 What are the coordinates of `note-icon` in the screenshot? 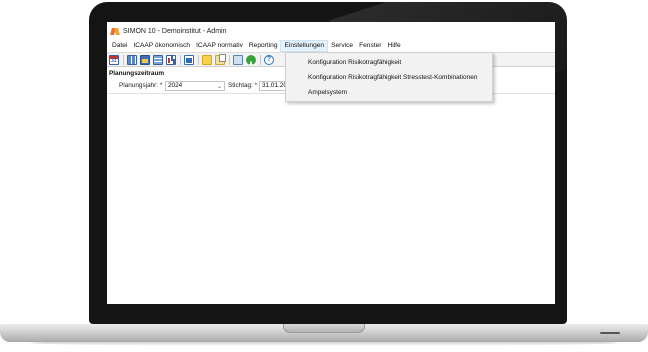 It's located at (207, 59).